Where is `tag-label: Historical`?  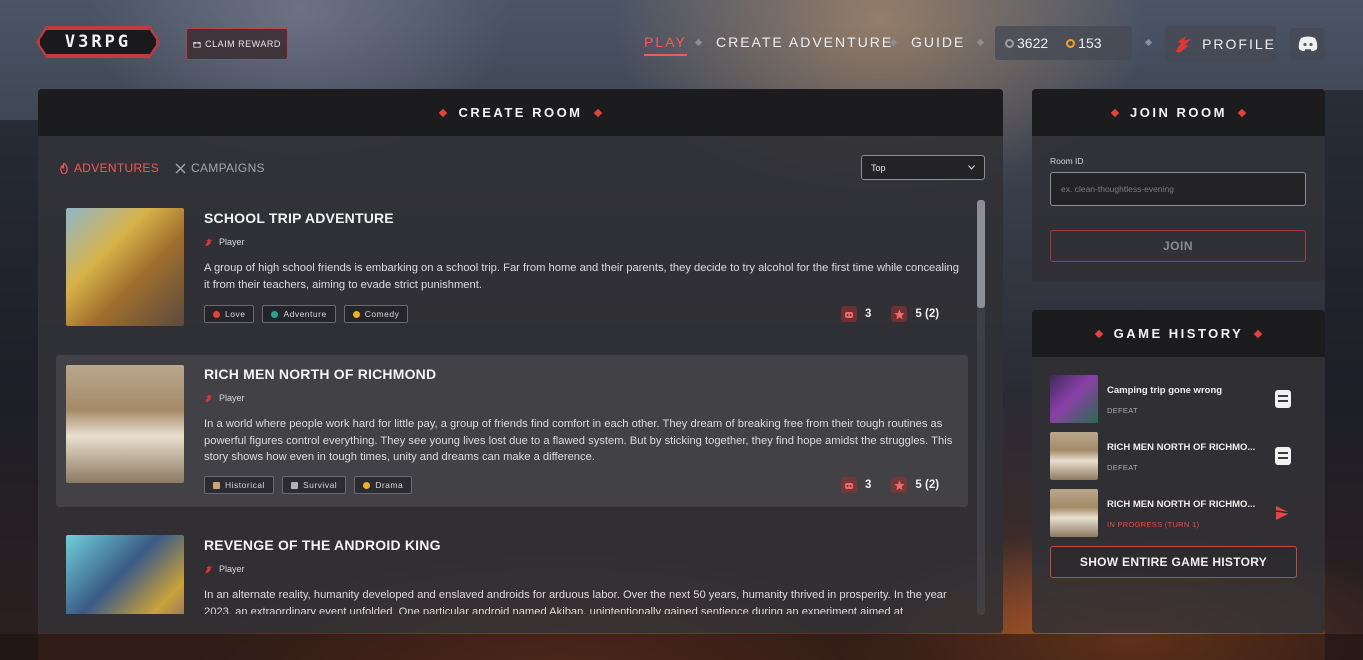 tag-label: Historical is located at coordinates (245, 485).